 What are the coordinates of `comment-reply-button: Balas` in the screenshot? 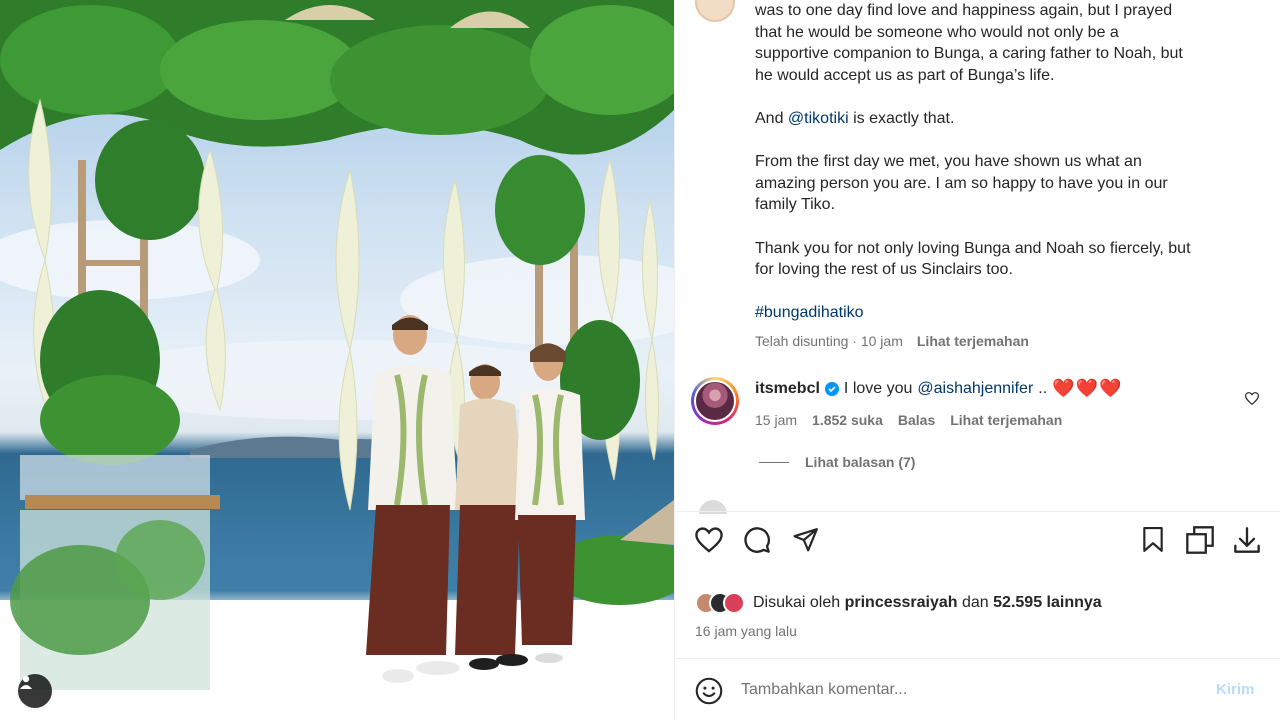 It's located at (916, 420).